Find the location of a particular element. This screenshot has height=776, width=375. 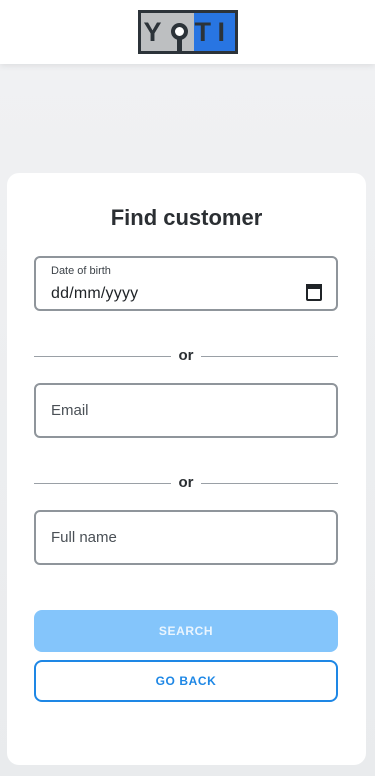

yoti-logo: Y T I is located at coordinates (187, 32).